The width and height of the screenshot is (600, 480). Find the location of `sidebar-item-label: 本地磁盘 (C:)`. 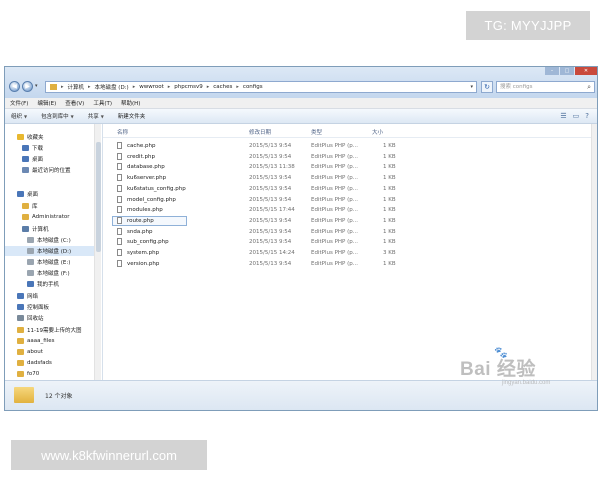

sidebar-item-label: 本地磁盘 (C:) is located at coordinates (54, 241).